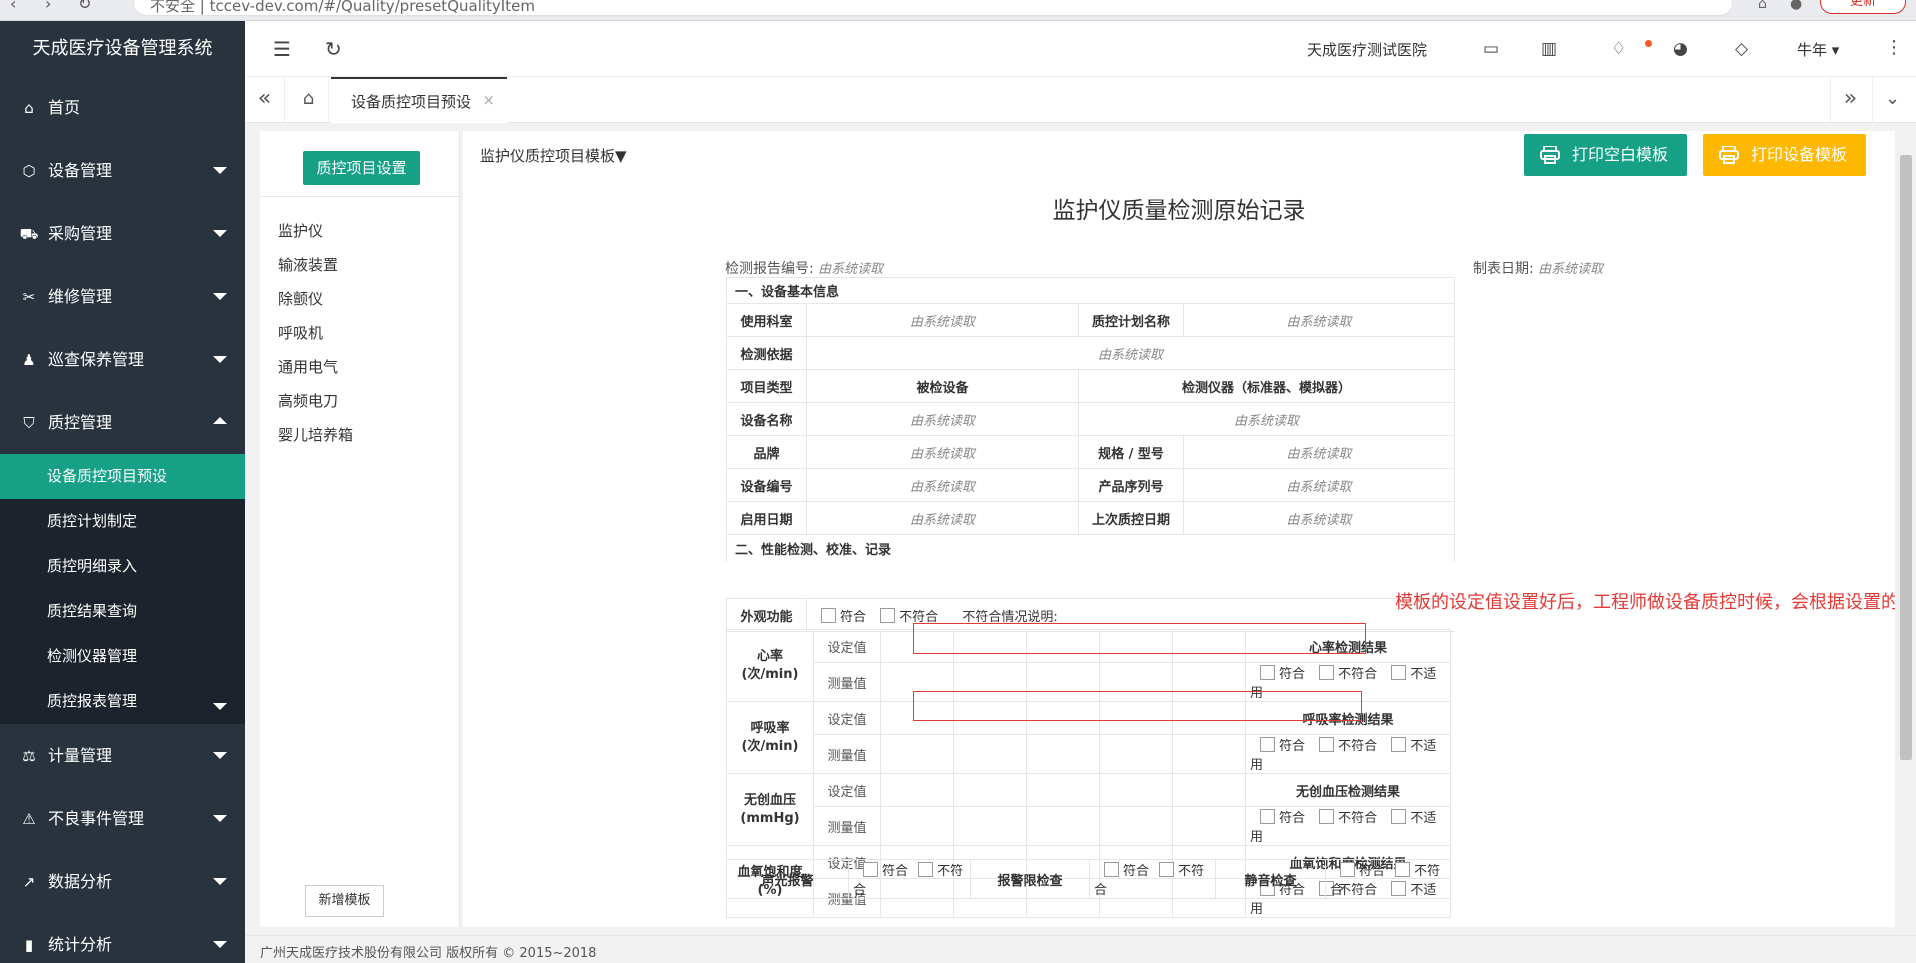 This screenshot has width=1916, height=963. Describe the element at coordinates (1741, 49) in the screenshot. I see `tag-icon: ◇` at that location.